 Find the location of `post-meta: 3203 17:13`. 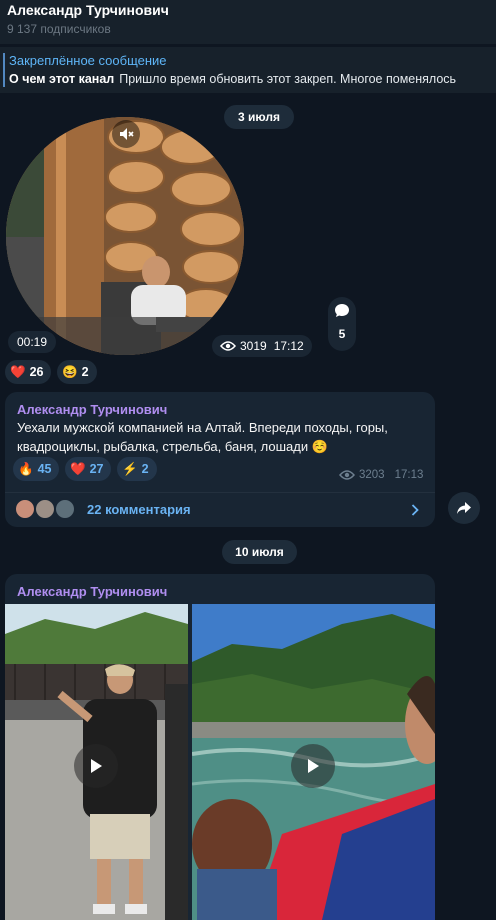

post-meta: 3203 17:13 is located at coordinates (381, 475).